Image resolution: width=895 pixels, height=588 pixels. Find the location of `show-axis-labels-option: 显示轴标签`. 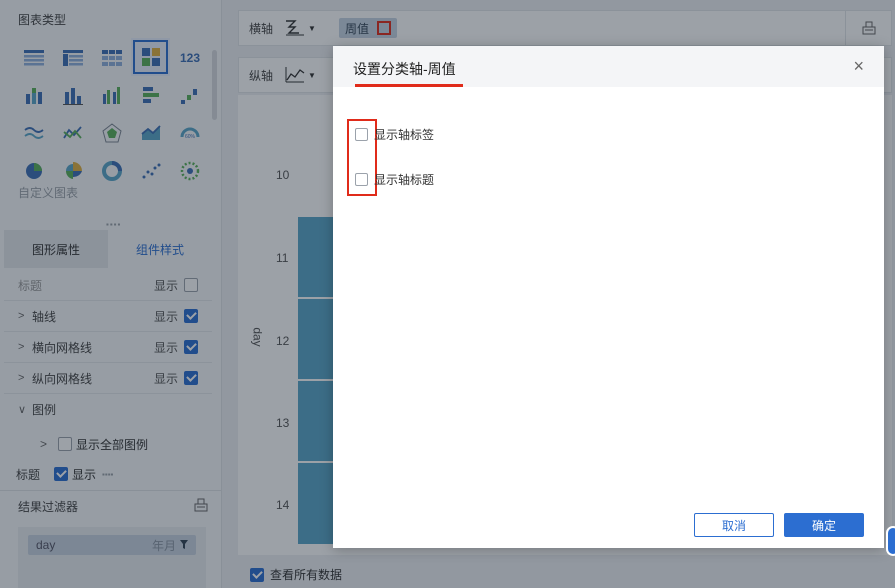

show-axis-labels-option: 显示轴标签 is located at coordinates (394, 134).